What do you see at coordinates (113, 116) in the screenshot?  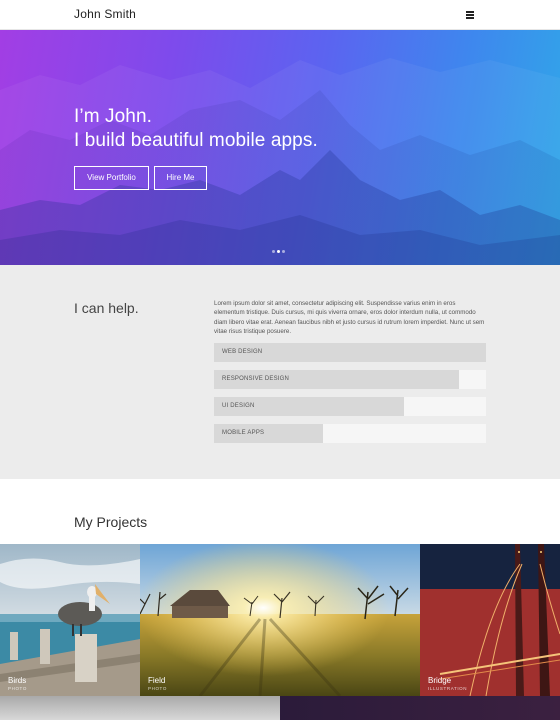 I see `hero-heading-line-1: I’m John.` at bounding box center [113, 116].